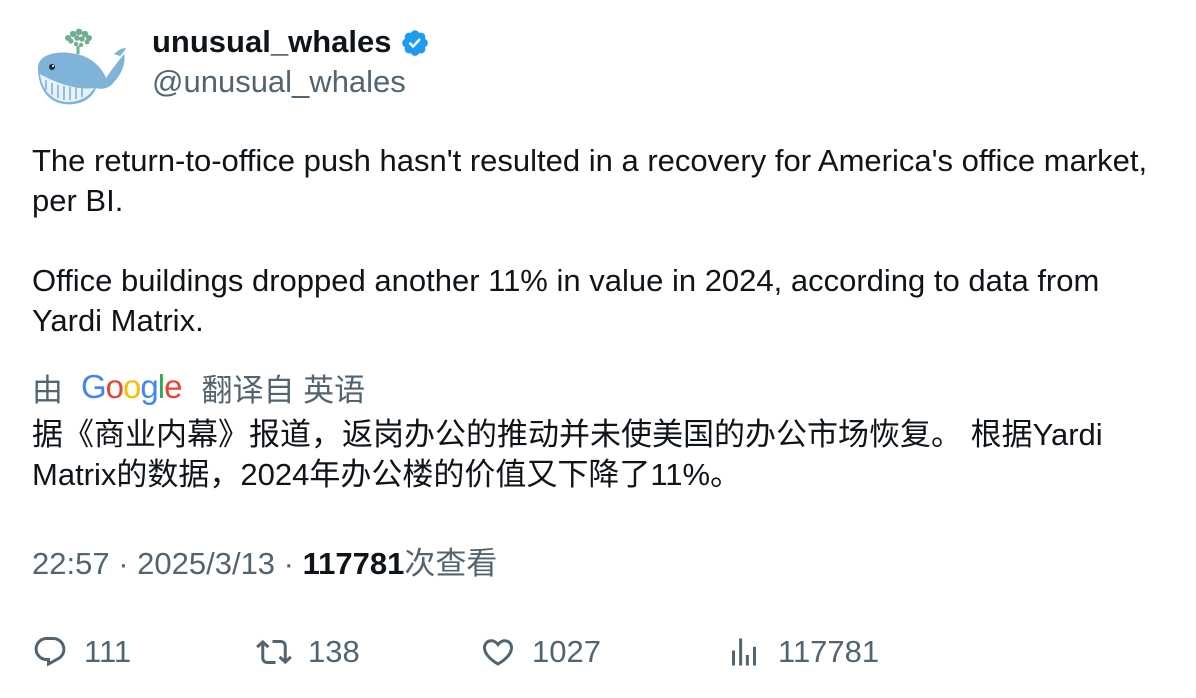 Image resolution: width=1196 pixels, height=698 pixels. What do you see at coordinates (566, 651) in the screenshot?
I see `like-count: 1027` at bounding box center [566, 651].